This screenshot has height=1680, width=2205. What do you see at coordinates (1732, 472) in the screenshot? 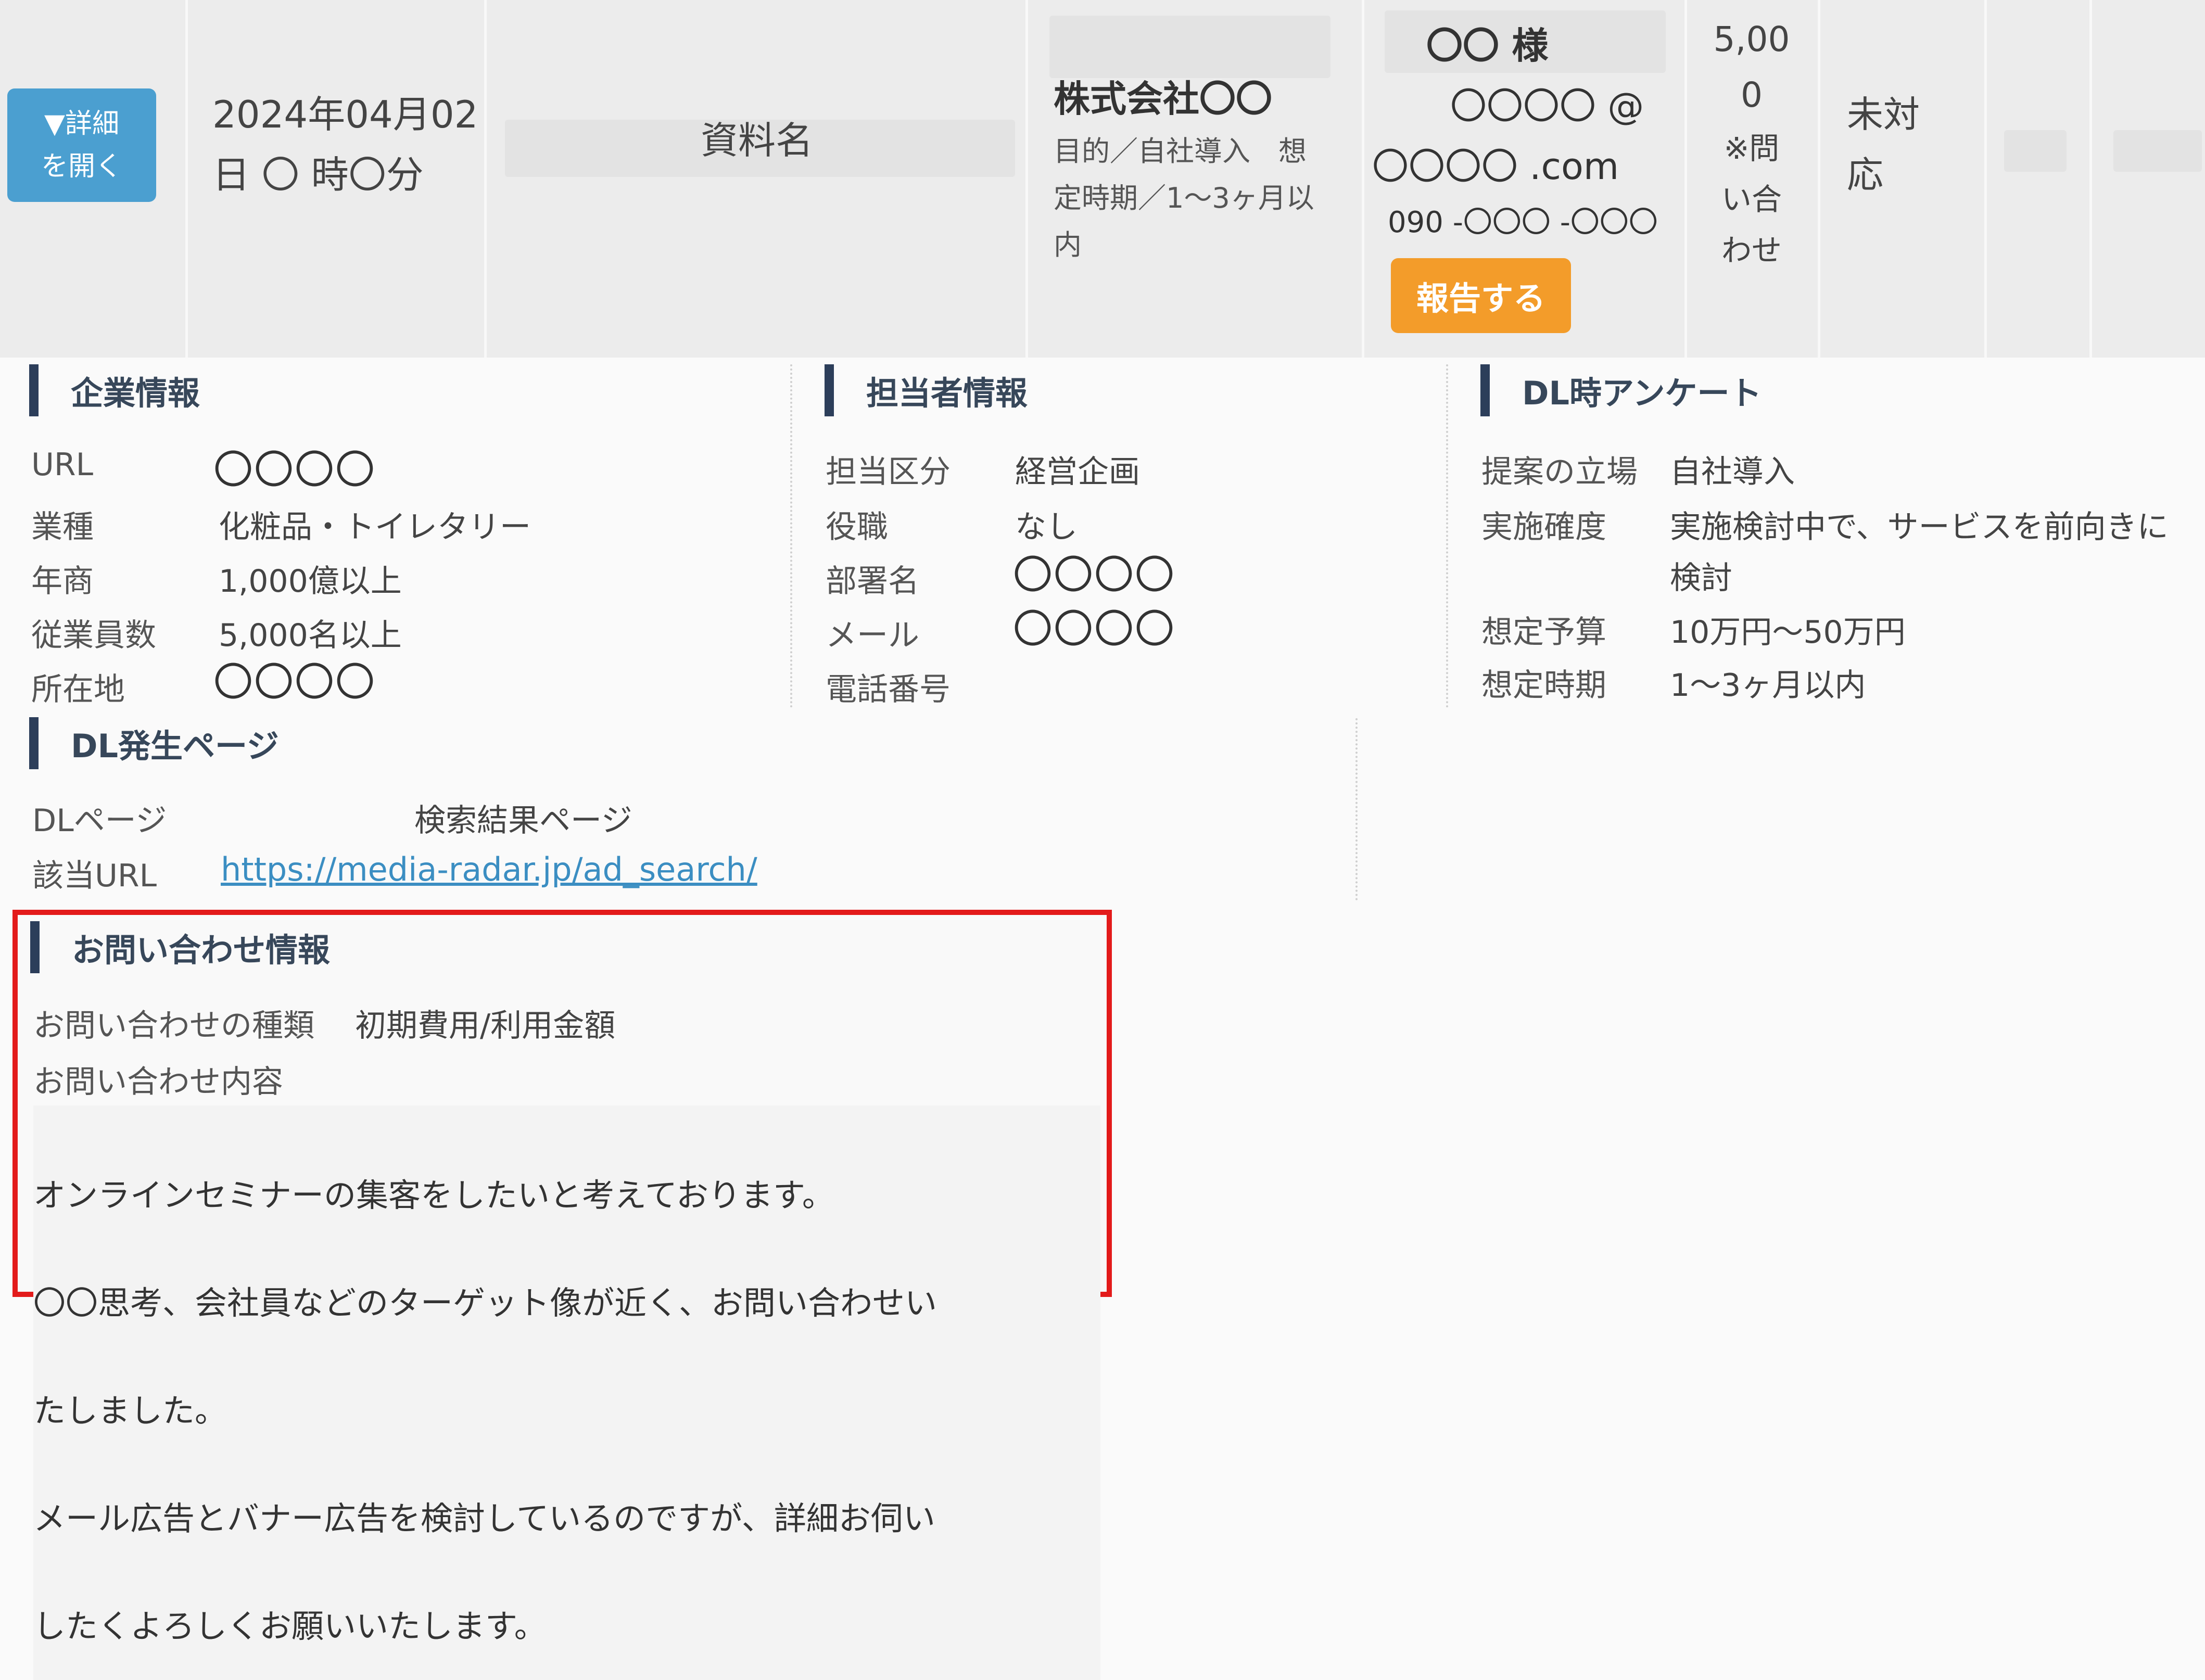
I see `stance-value: 自社導入` at bounding box center [1732, 472].